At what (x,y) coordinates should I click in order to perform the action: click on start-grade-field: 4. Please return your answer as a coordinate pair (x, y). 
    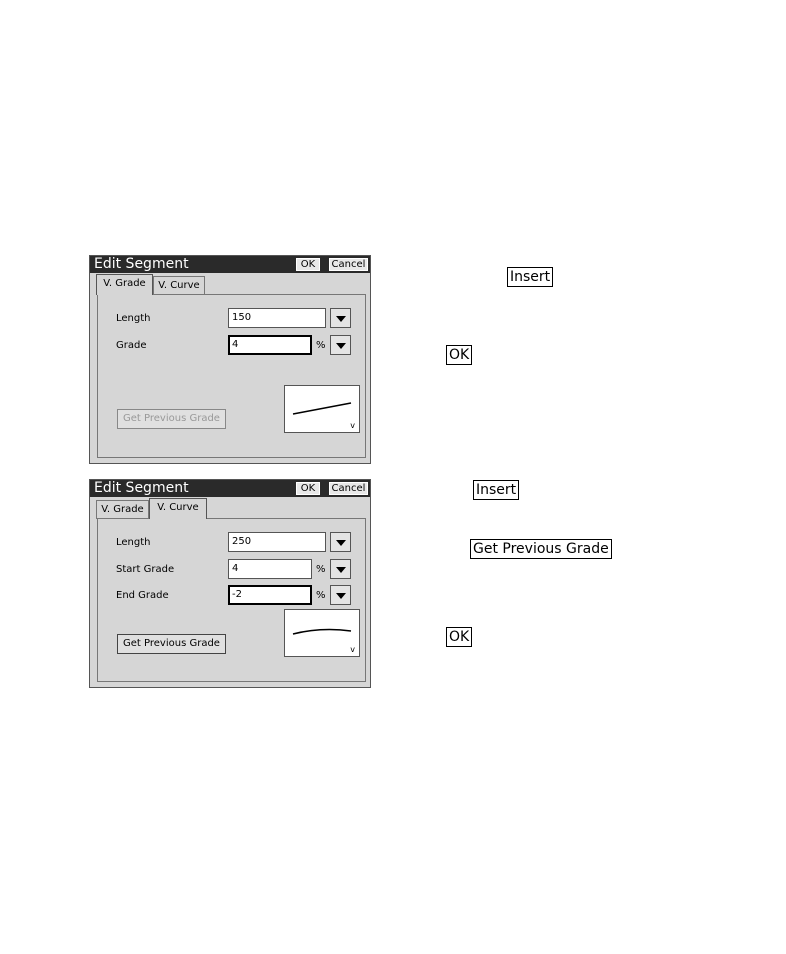
    Looking at the image, I should click on (270, 569).